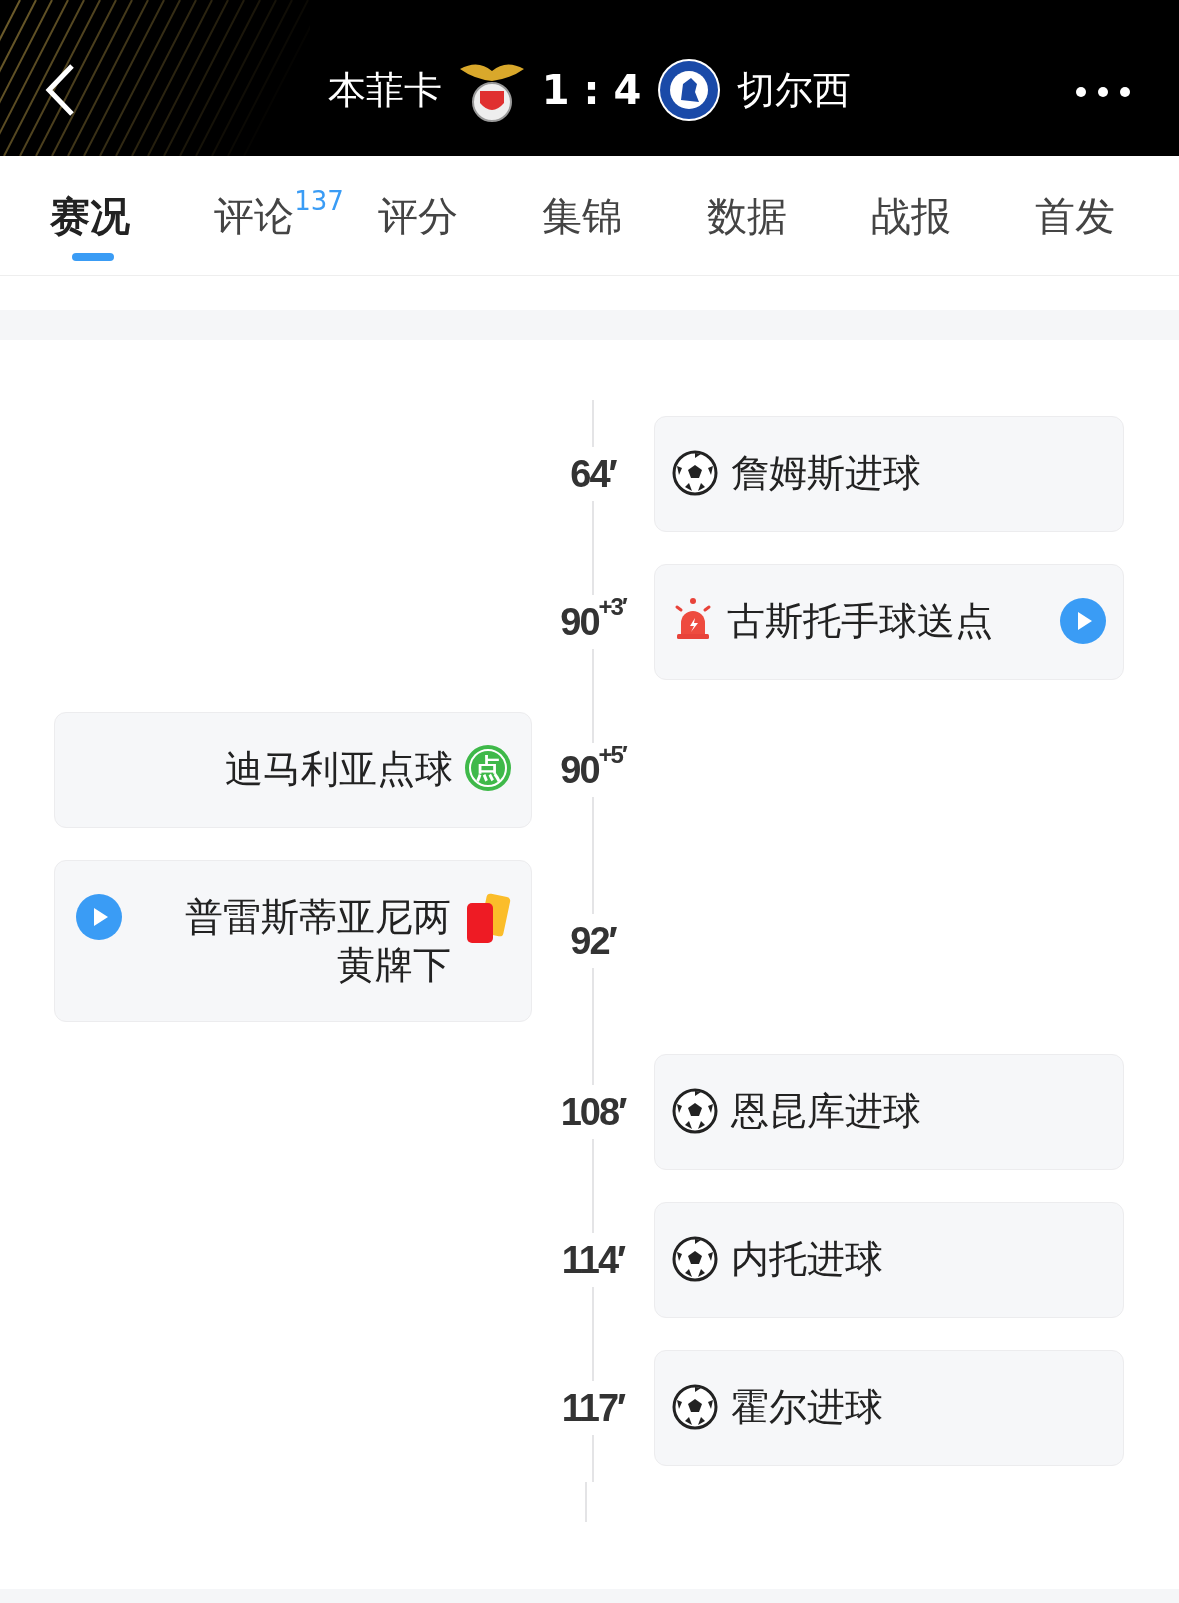  I want to click on event-text: 恩昆库进球, so click(826, 1111).